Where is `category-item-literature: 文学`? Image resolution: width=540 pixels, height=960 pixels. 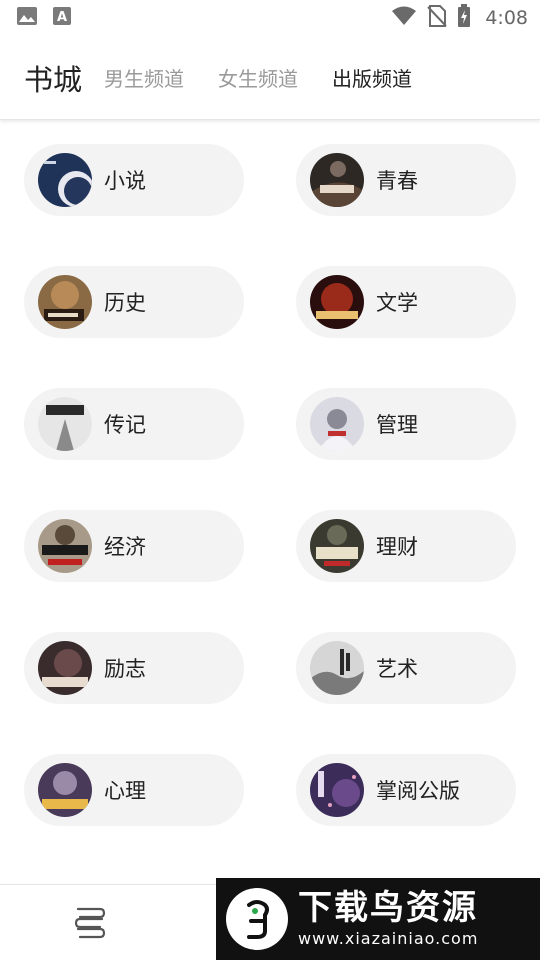 category-item-literature: 文学 is located at coordinates (406, 302).